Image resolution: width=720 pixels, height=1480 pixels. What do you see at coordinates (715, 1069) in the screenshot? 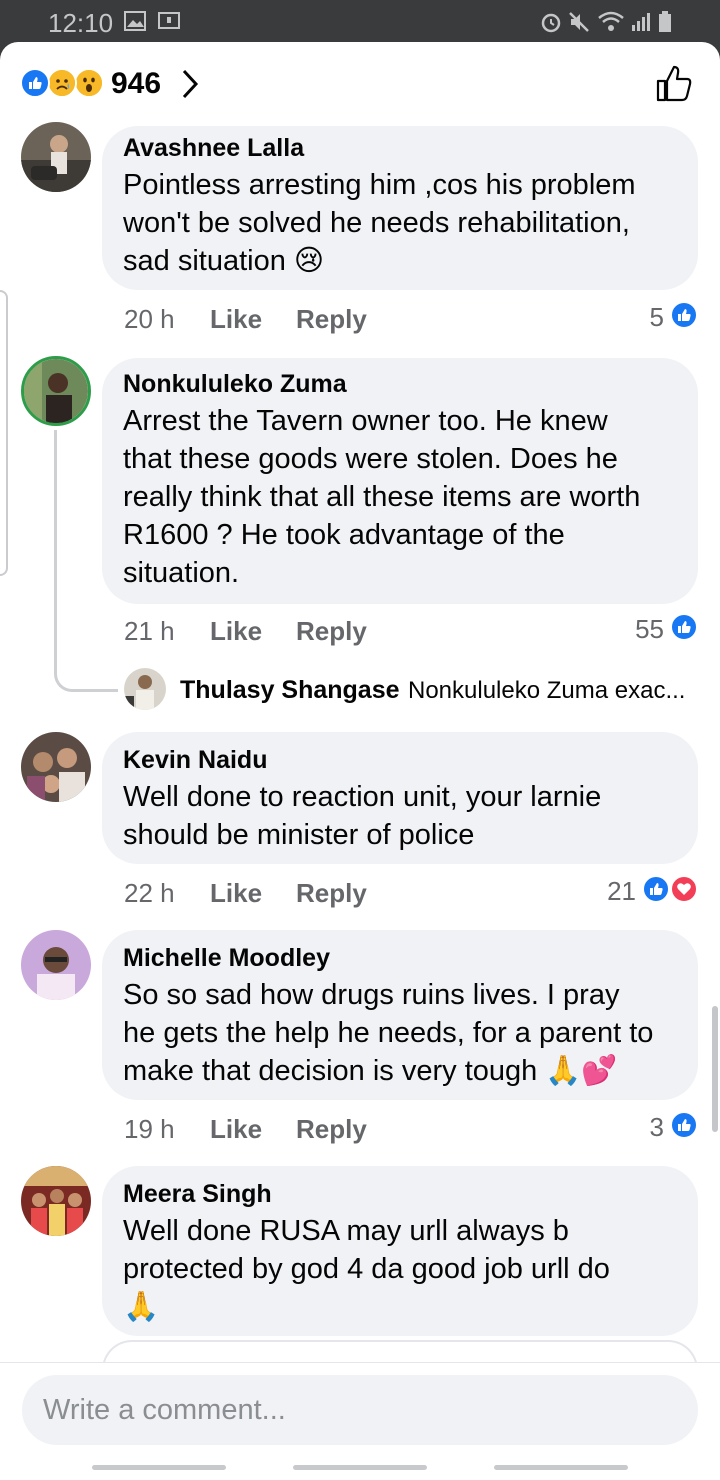
I see `scrollbar` at bounding box center [715, 1069].